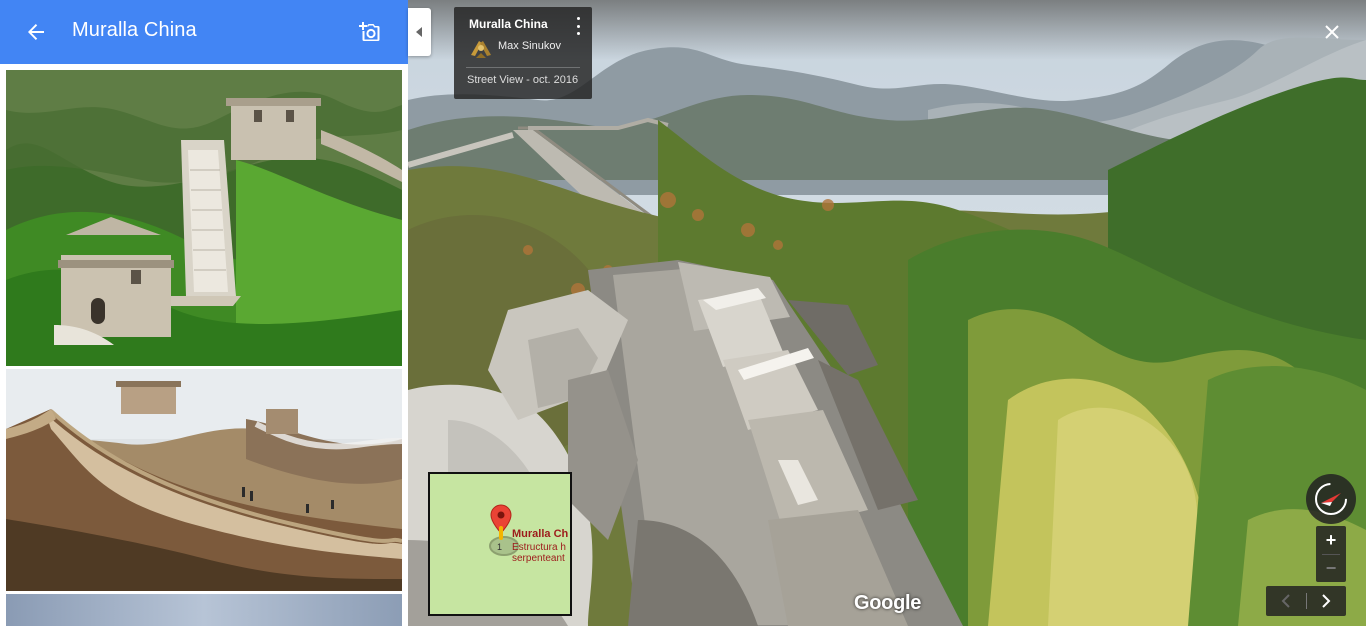  I want to click on minimap-place-desc-2: serpenteant, so click(538, 558).